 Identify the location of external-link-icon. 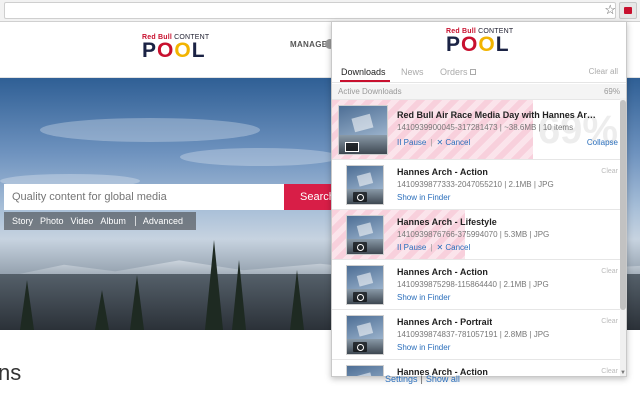
(472, 72).